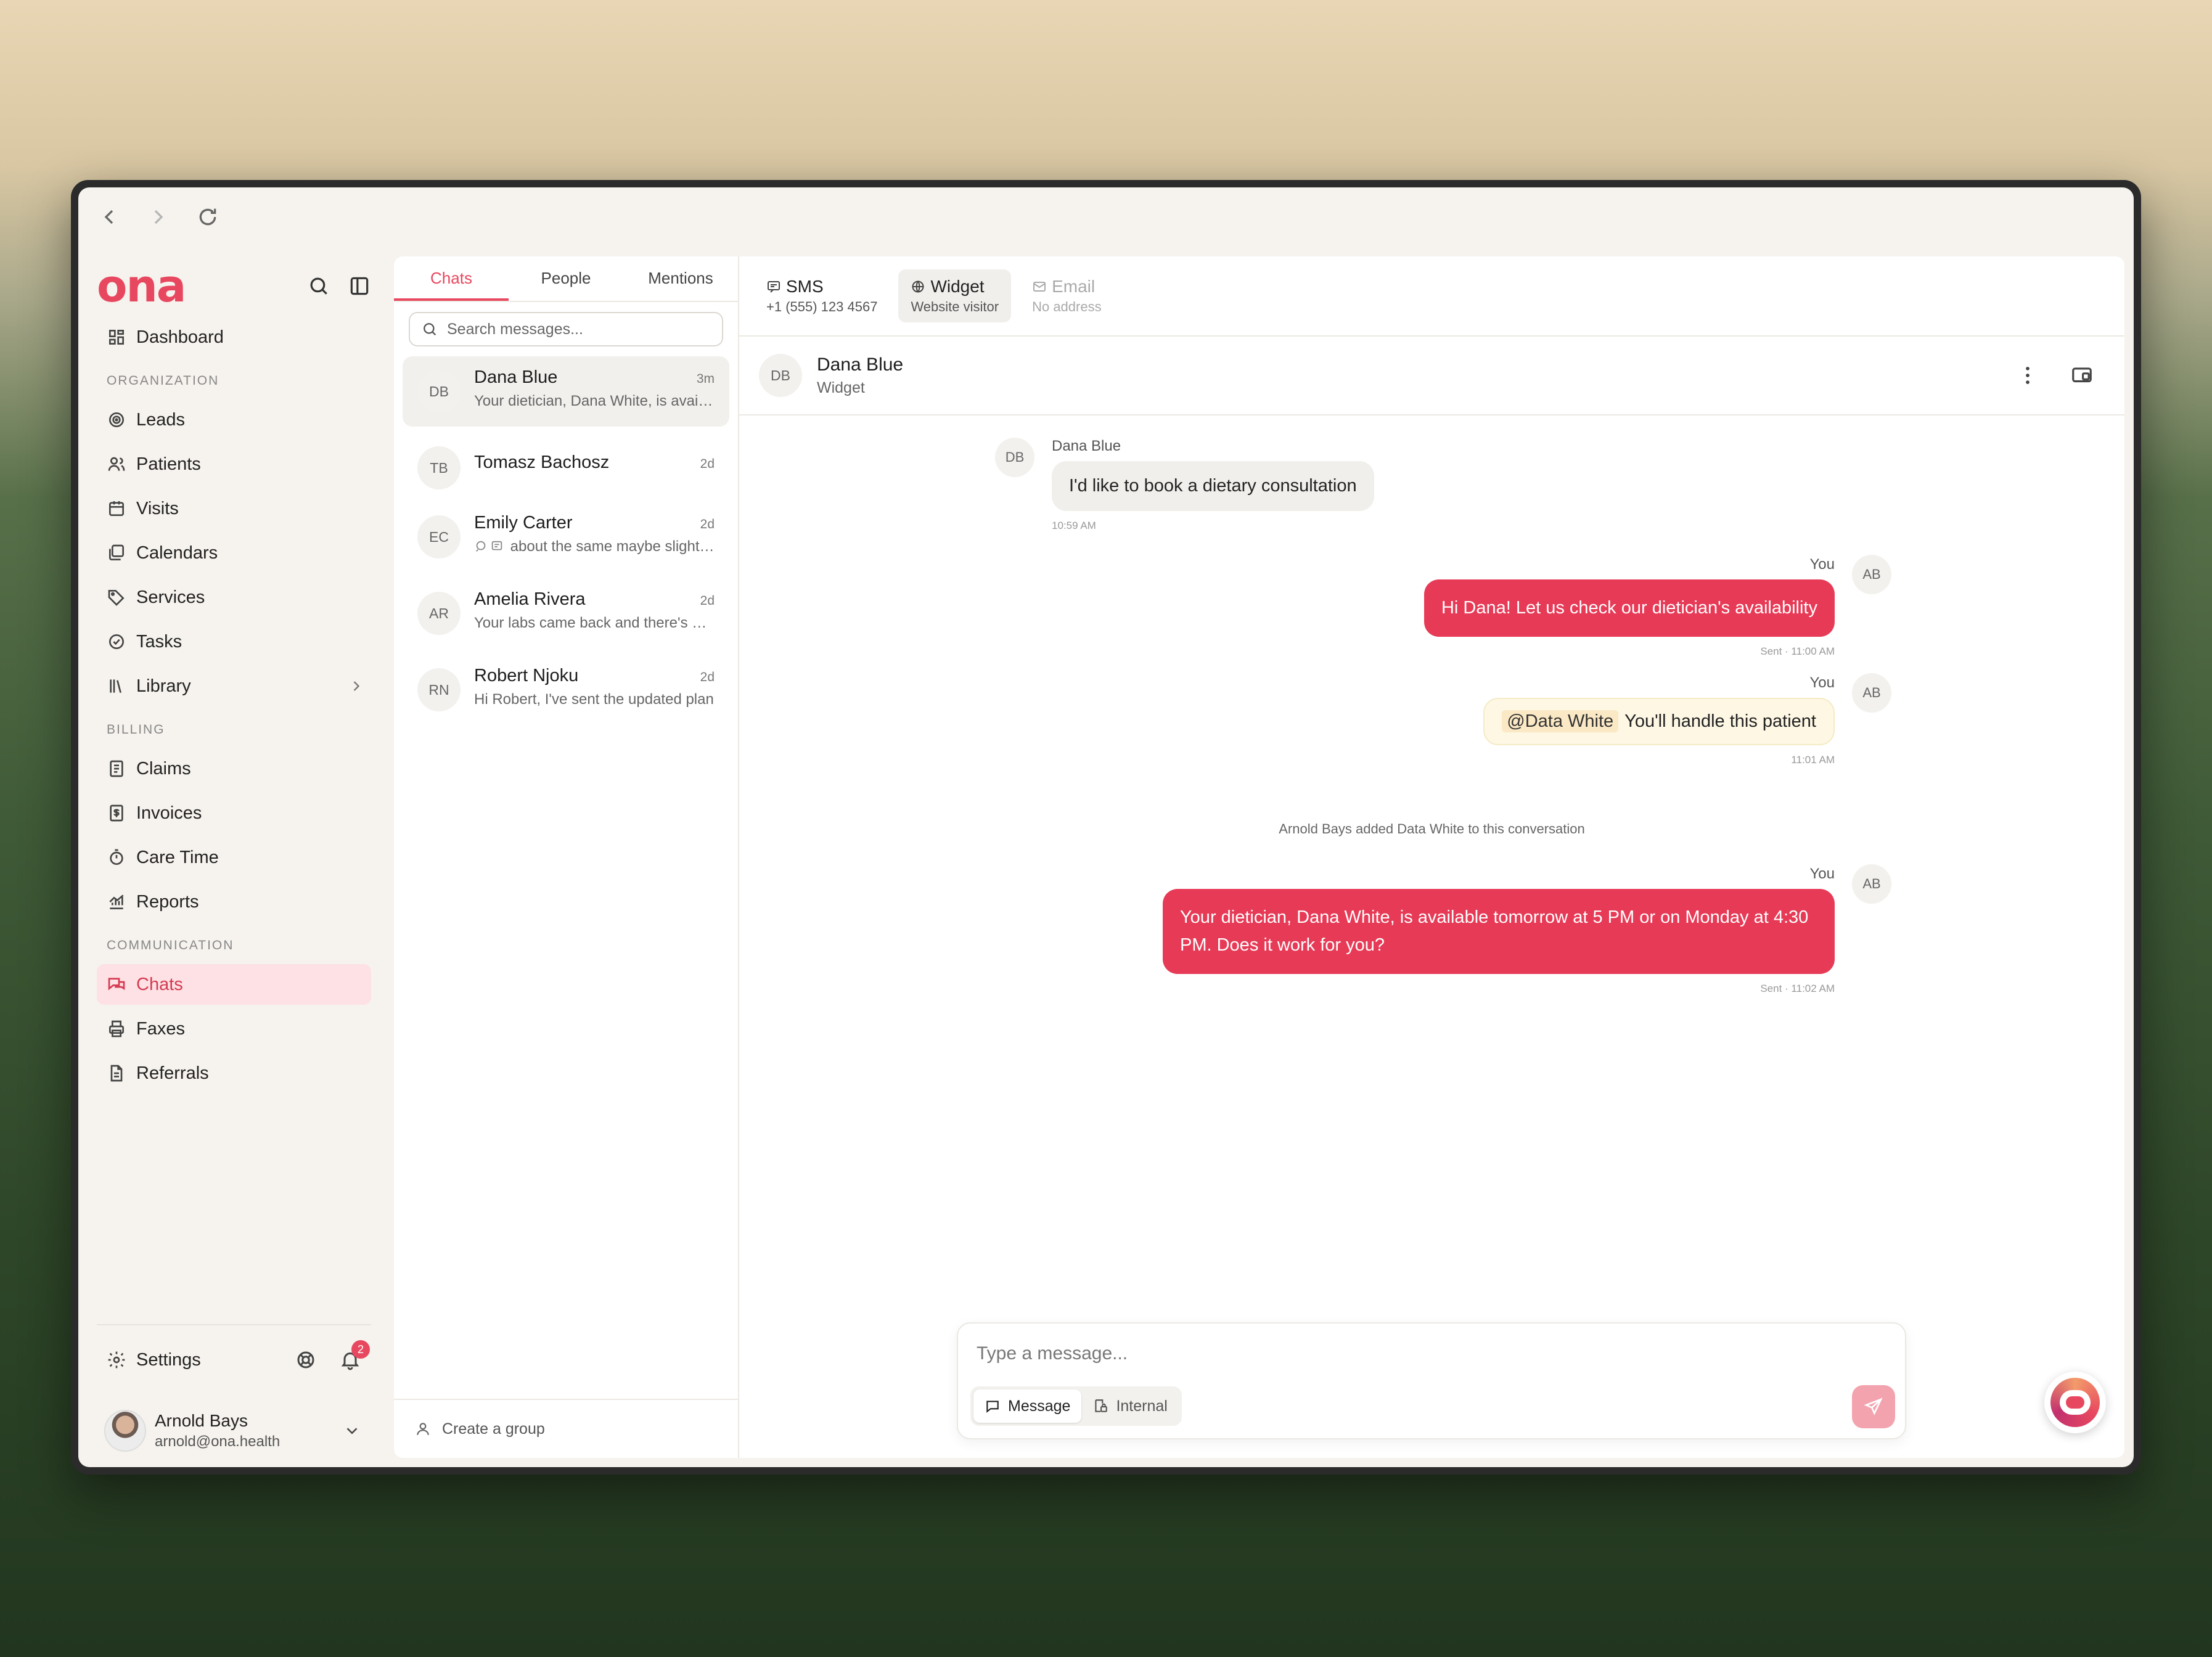  What do you see at coordinates (116, 337) in the screenshot?
I see `dashboard-icon` at bounding box center [116, 337].